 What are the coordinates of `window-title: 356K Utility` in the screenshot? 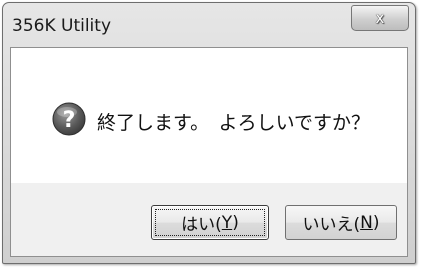 It's located at (62, 26).